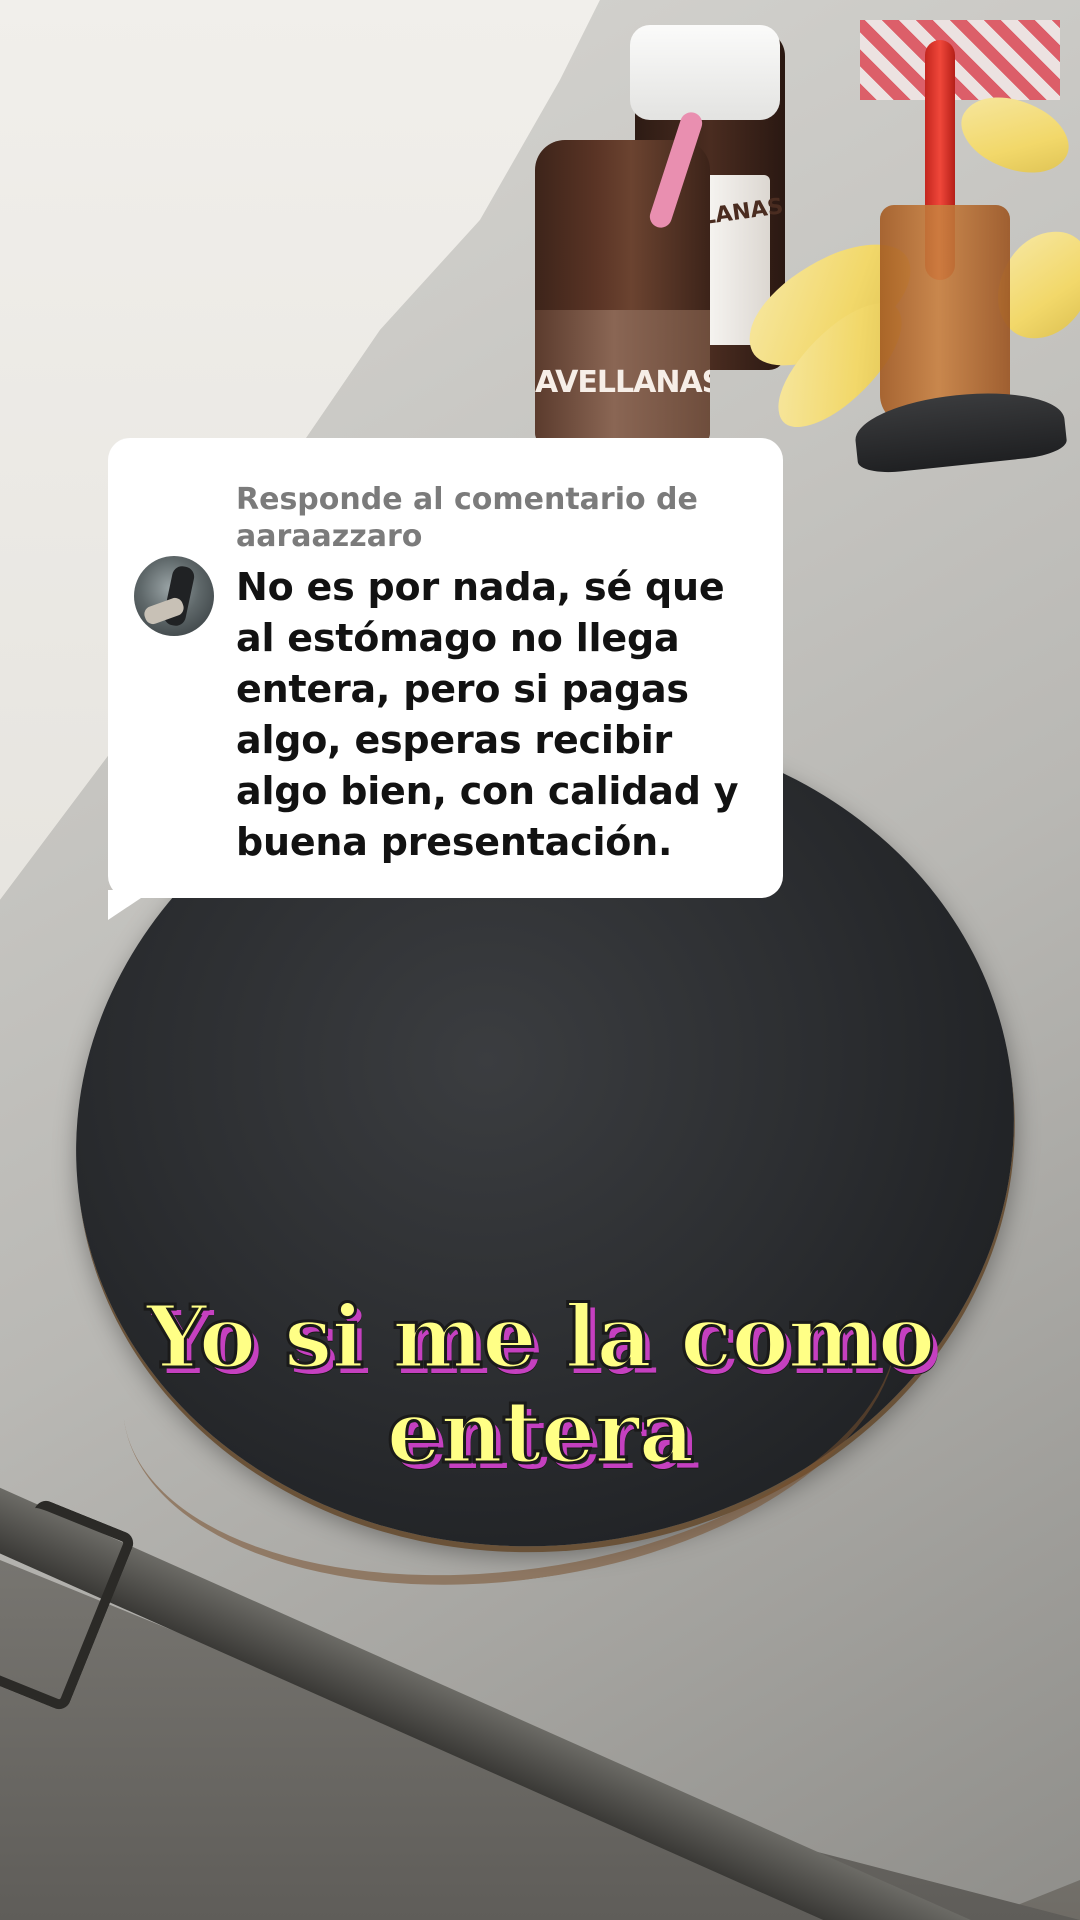 Image resolution: width=1080 pixels, height=1920 pixels. Describe the element at coordinates (174, 596) in the screenshot. I see `commenter-avatar` at that location.